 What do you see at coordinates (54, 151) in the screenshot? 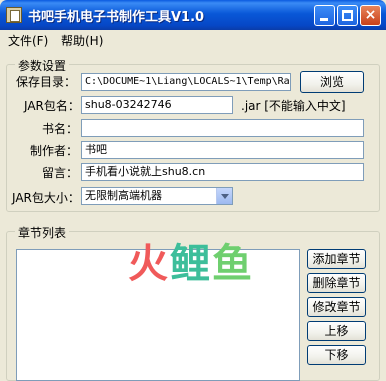
I see `author-label: 制作者：` at bounding box center [54, 151].